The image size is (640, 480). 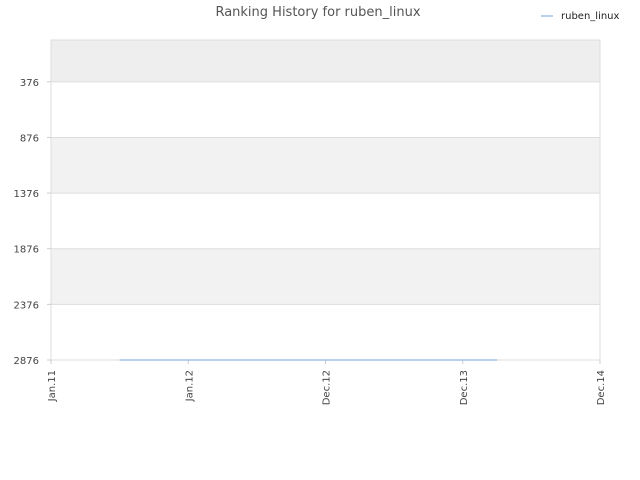 What do you see at coordinates (26, 305) in the screenshot?
I see `y-tick-label: 2376` at bounding box center [26, 305].